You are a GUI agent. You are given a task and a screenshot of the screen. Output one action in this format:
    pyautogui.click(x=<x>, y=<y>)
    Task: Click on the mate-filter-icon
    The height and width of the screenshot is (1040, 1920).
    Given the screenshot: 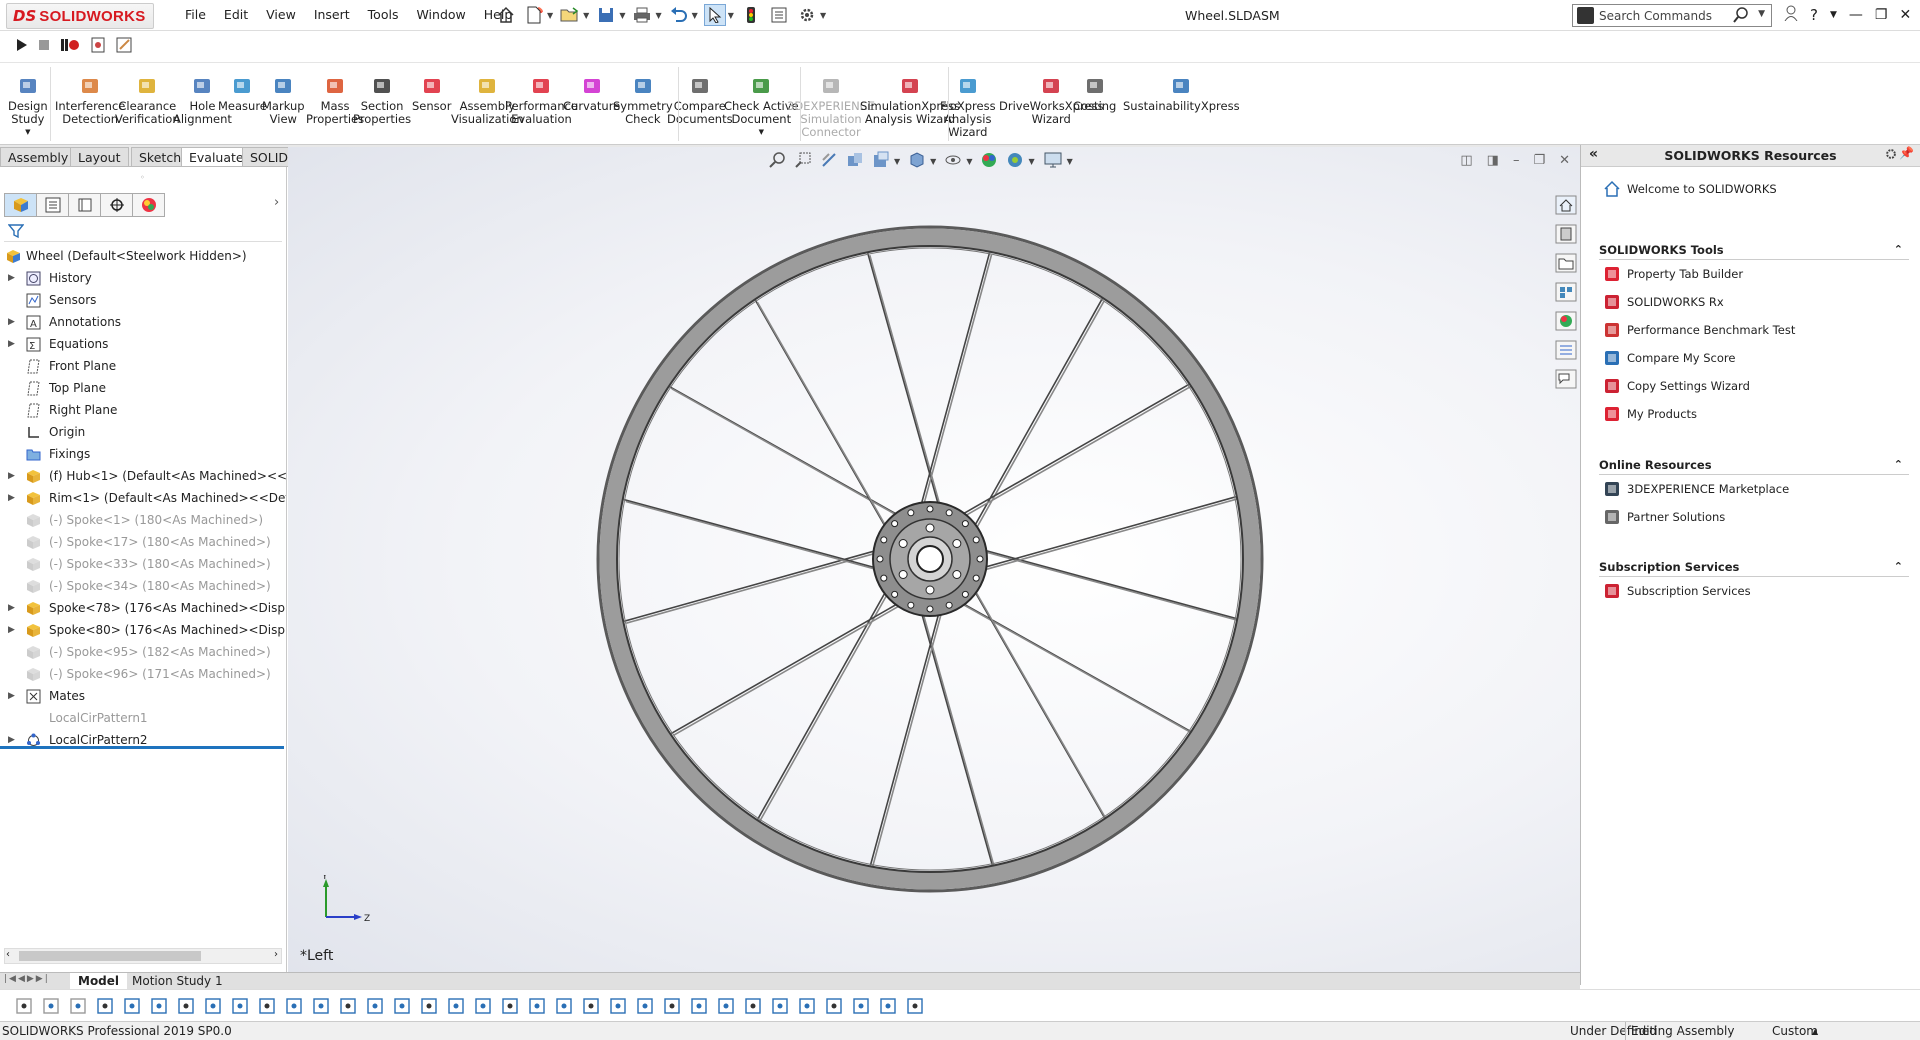 What is the action you would take?
    pyautogui.click(x=861, y=1007)
    